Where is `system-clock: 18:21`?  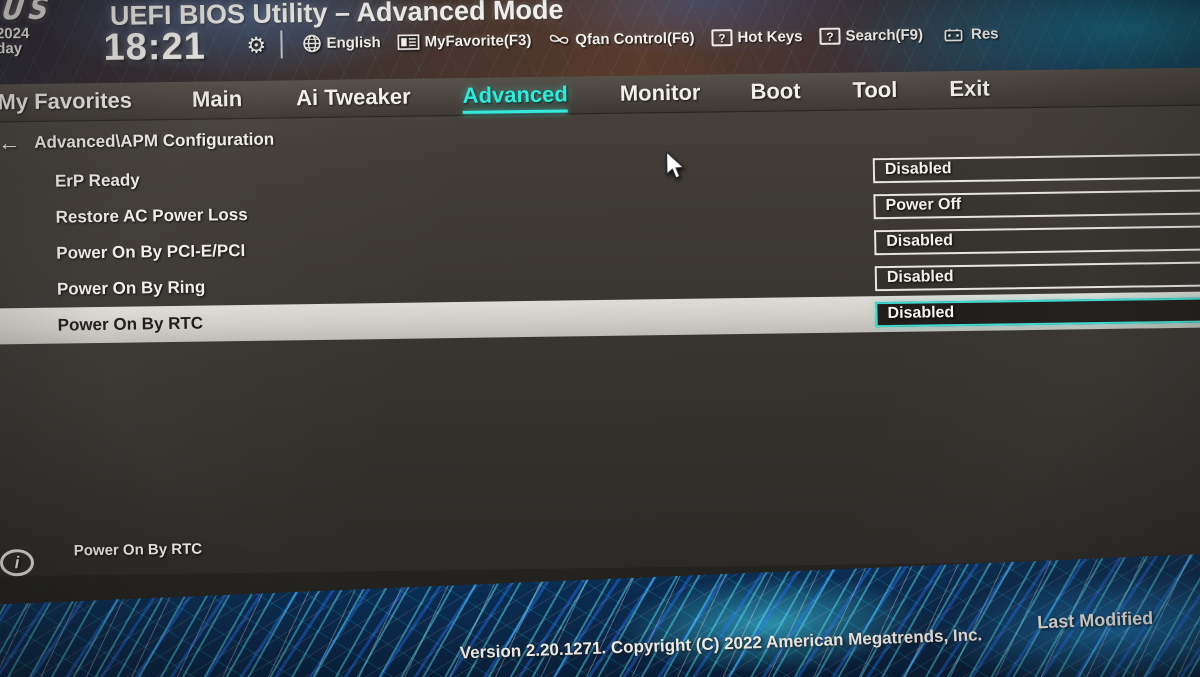 system-clock: 18:21 is located at coordinates (155, 47).